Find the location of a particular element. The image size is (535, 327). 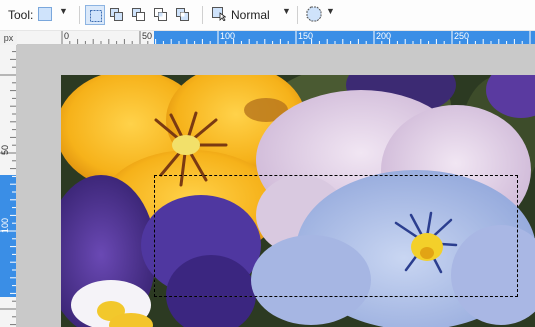

vertical-ruler: 50 100 is located at coordinates (8, 186).